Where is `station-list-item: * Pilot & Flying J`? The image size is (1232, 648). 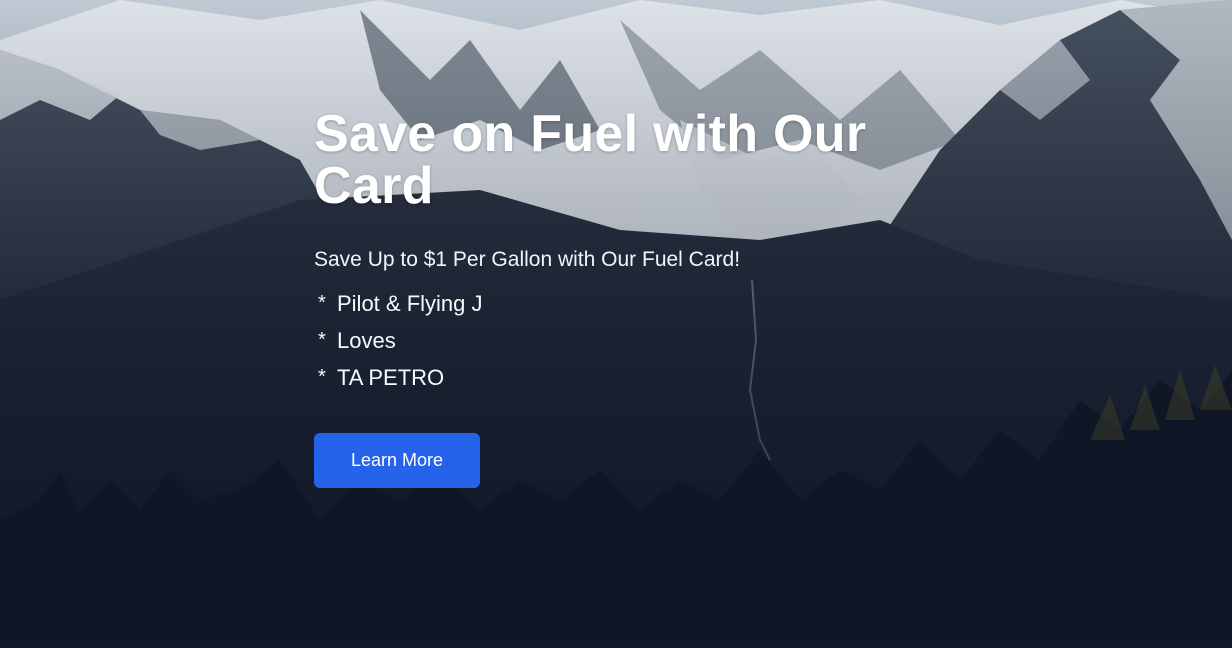 station-list-item: * Pilot & Flying J is located at coordinates (624, 303).